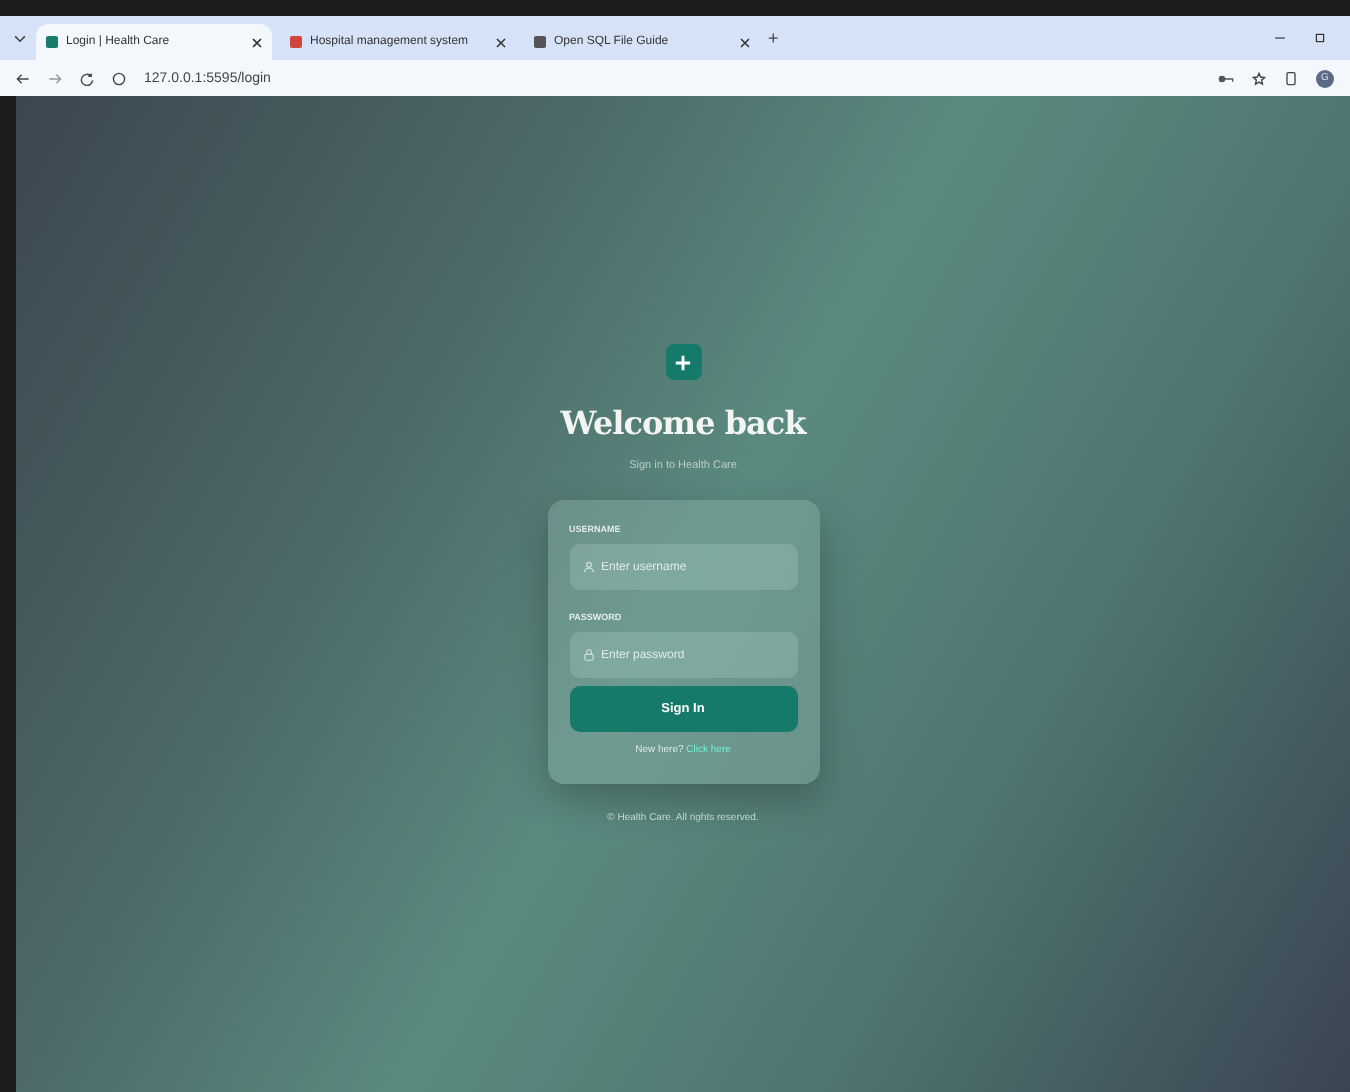 The height and width of the screenshot is (1092, 1350). Describe the element at coordinates (1226, 78) in the screenshot. I see `key-icon` at that location.